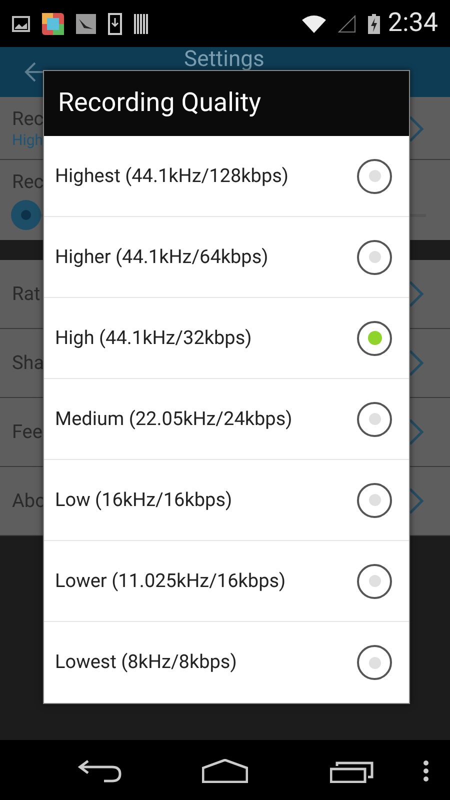 The width and height of the screenshot is (450, 800). I want to click on quality-option: Highest (44.1kHz/128kbps), so click(226, 176).